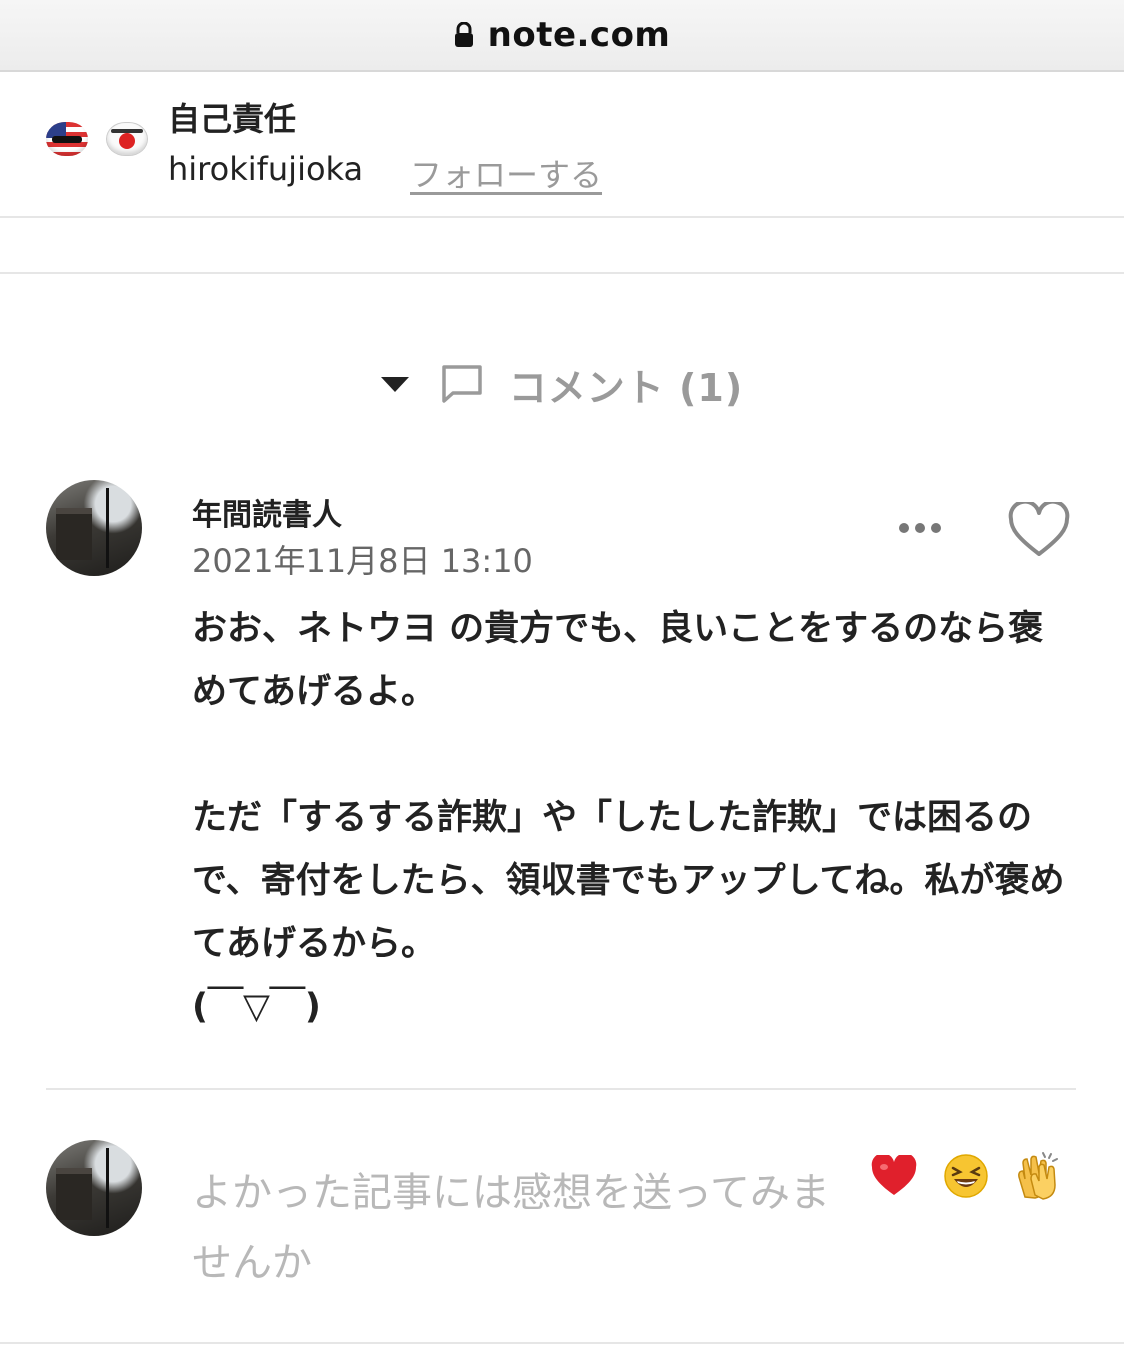 The height and width of the screenshot is (1363, 1124). What do you see at coordinates (267, 512) in the screenshot?
I see `commenter-name: 年間読書人` at bounding box center [267, 512].